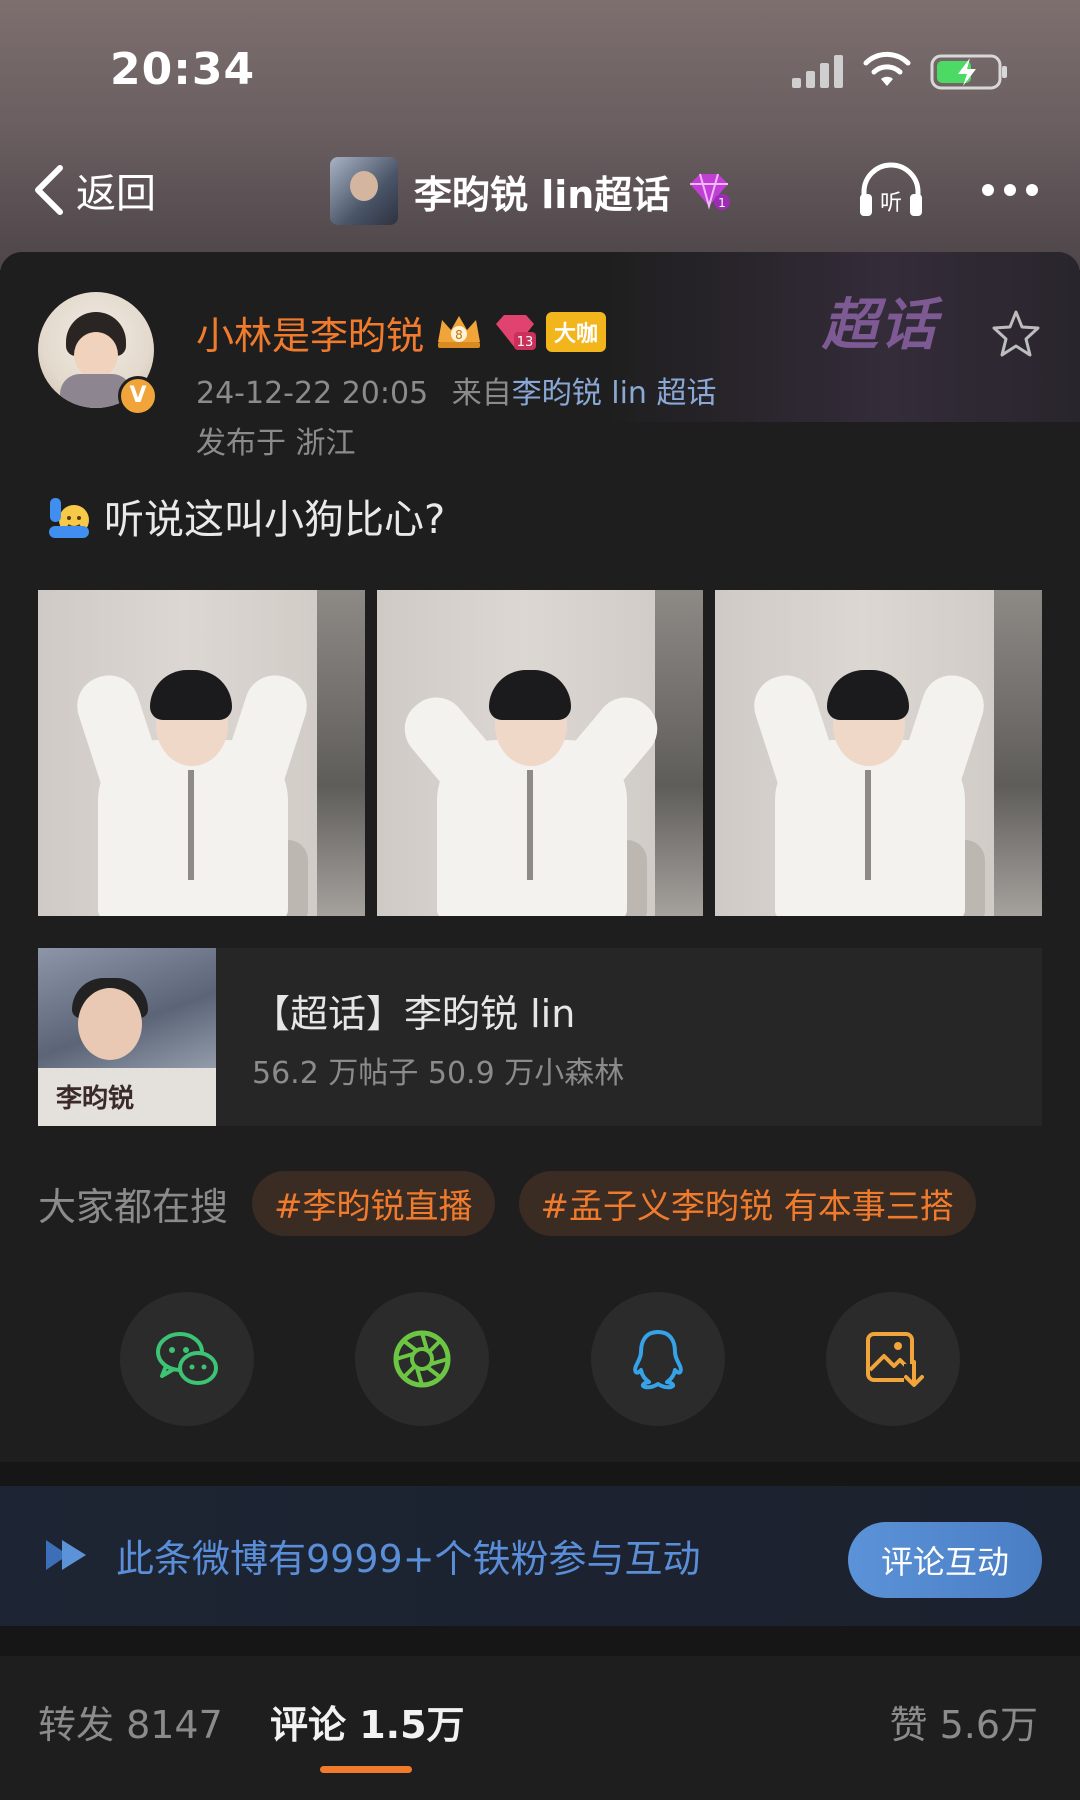  What do you see at coordinates (133, 1206) in the screenshot?
I see `trending-label: 大家都在搜` at bounding box center [133, 1206].